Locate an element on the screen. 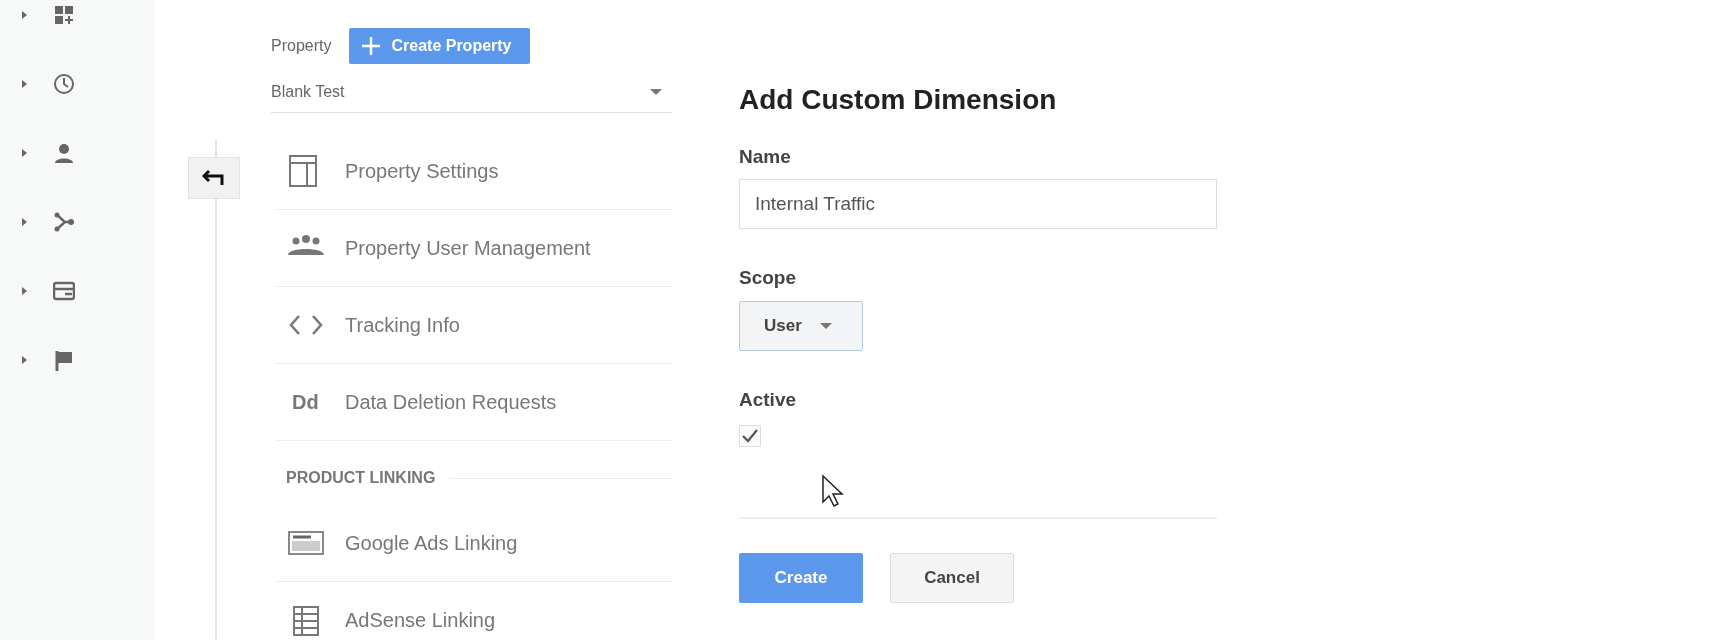 This screenshot has height=640, width=1722. grid-plus-icon is located at coordinates (64, 14).